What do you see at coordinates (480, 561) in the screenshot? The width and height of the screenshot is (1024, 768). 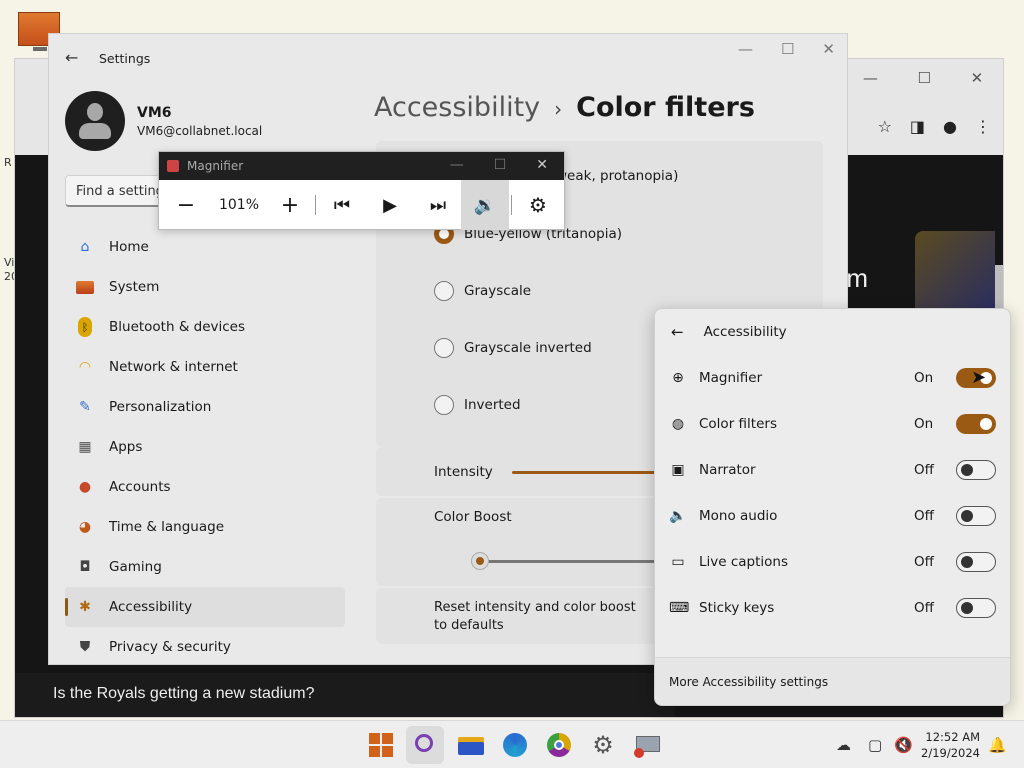 I see `color-boost-slider-thumb` at bounding box center [480, 561].